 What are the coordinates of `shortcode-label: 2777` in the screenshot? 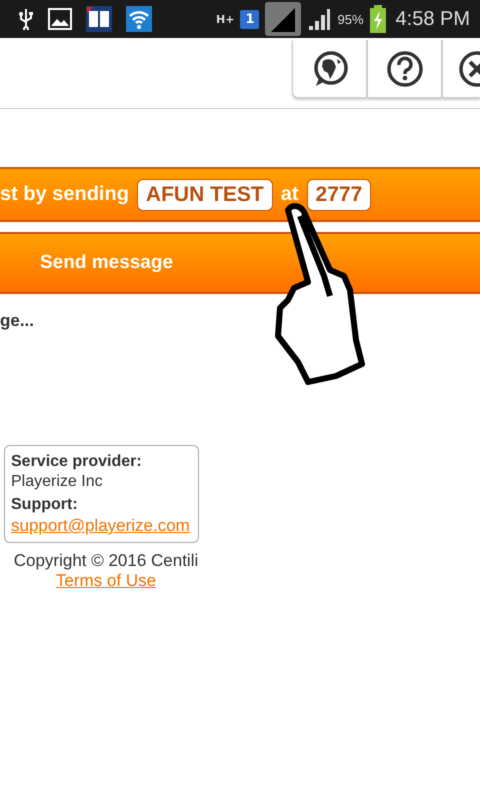 It's located at (339, 194).